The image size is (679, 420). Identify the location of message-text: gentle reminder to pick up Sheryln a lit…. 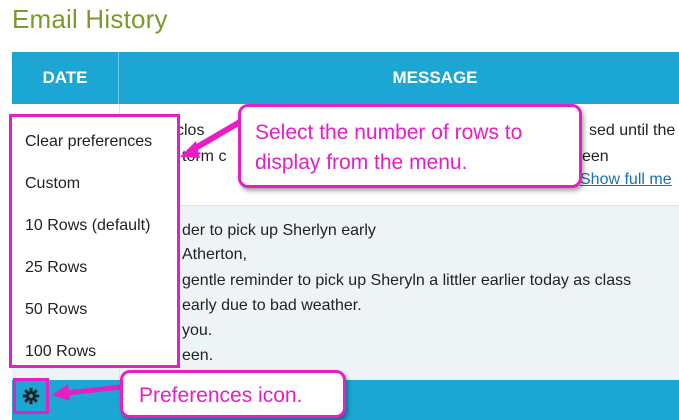
(407, 280).